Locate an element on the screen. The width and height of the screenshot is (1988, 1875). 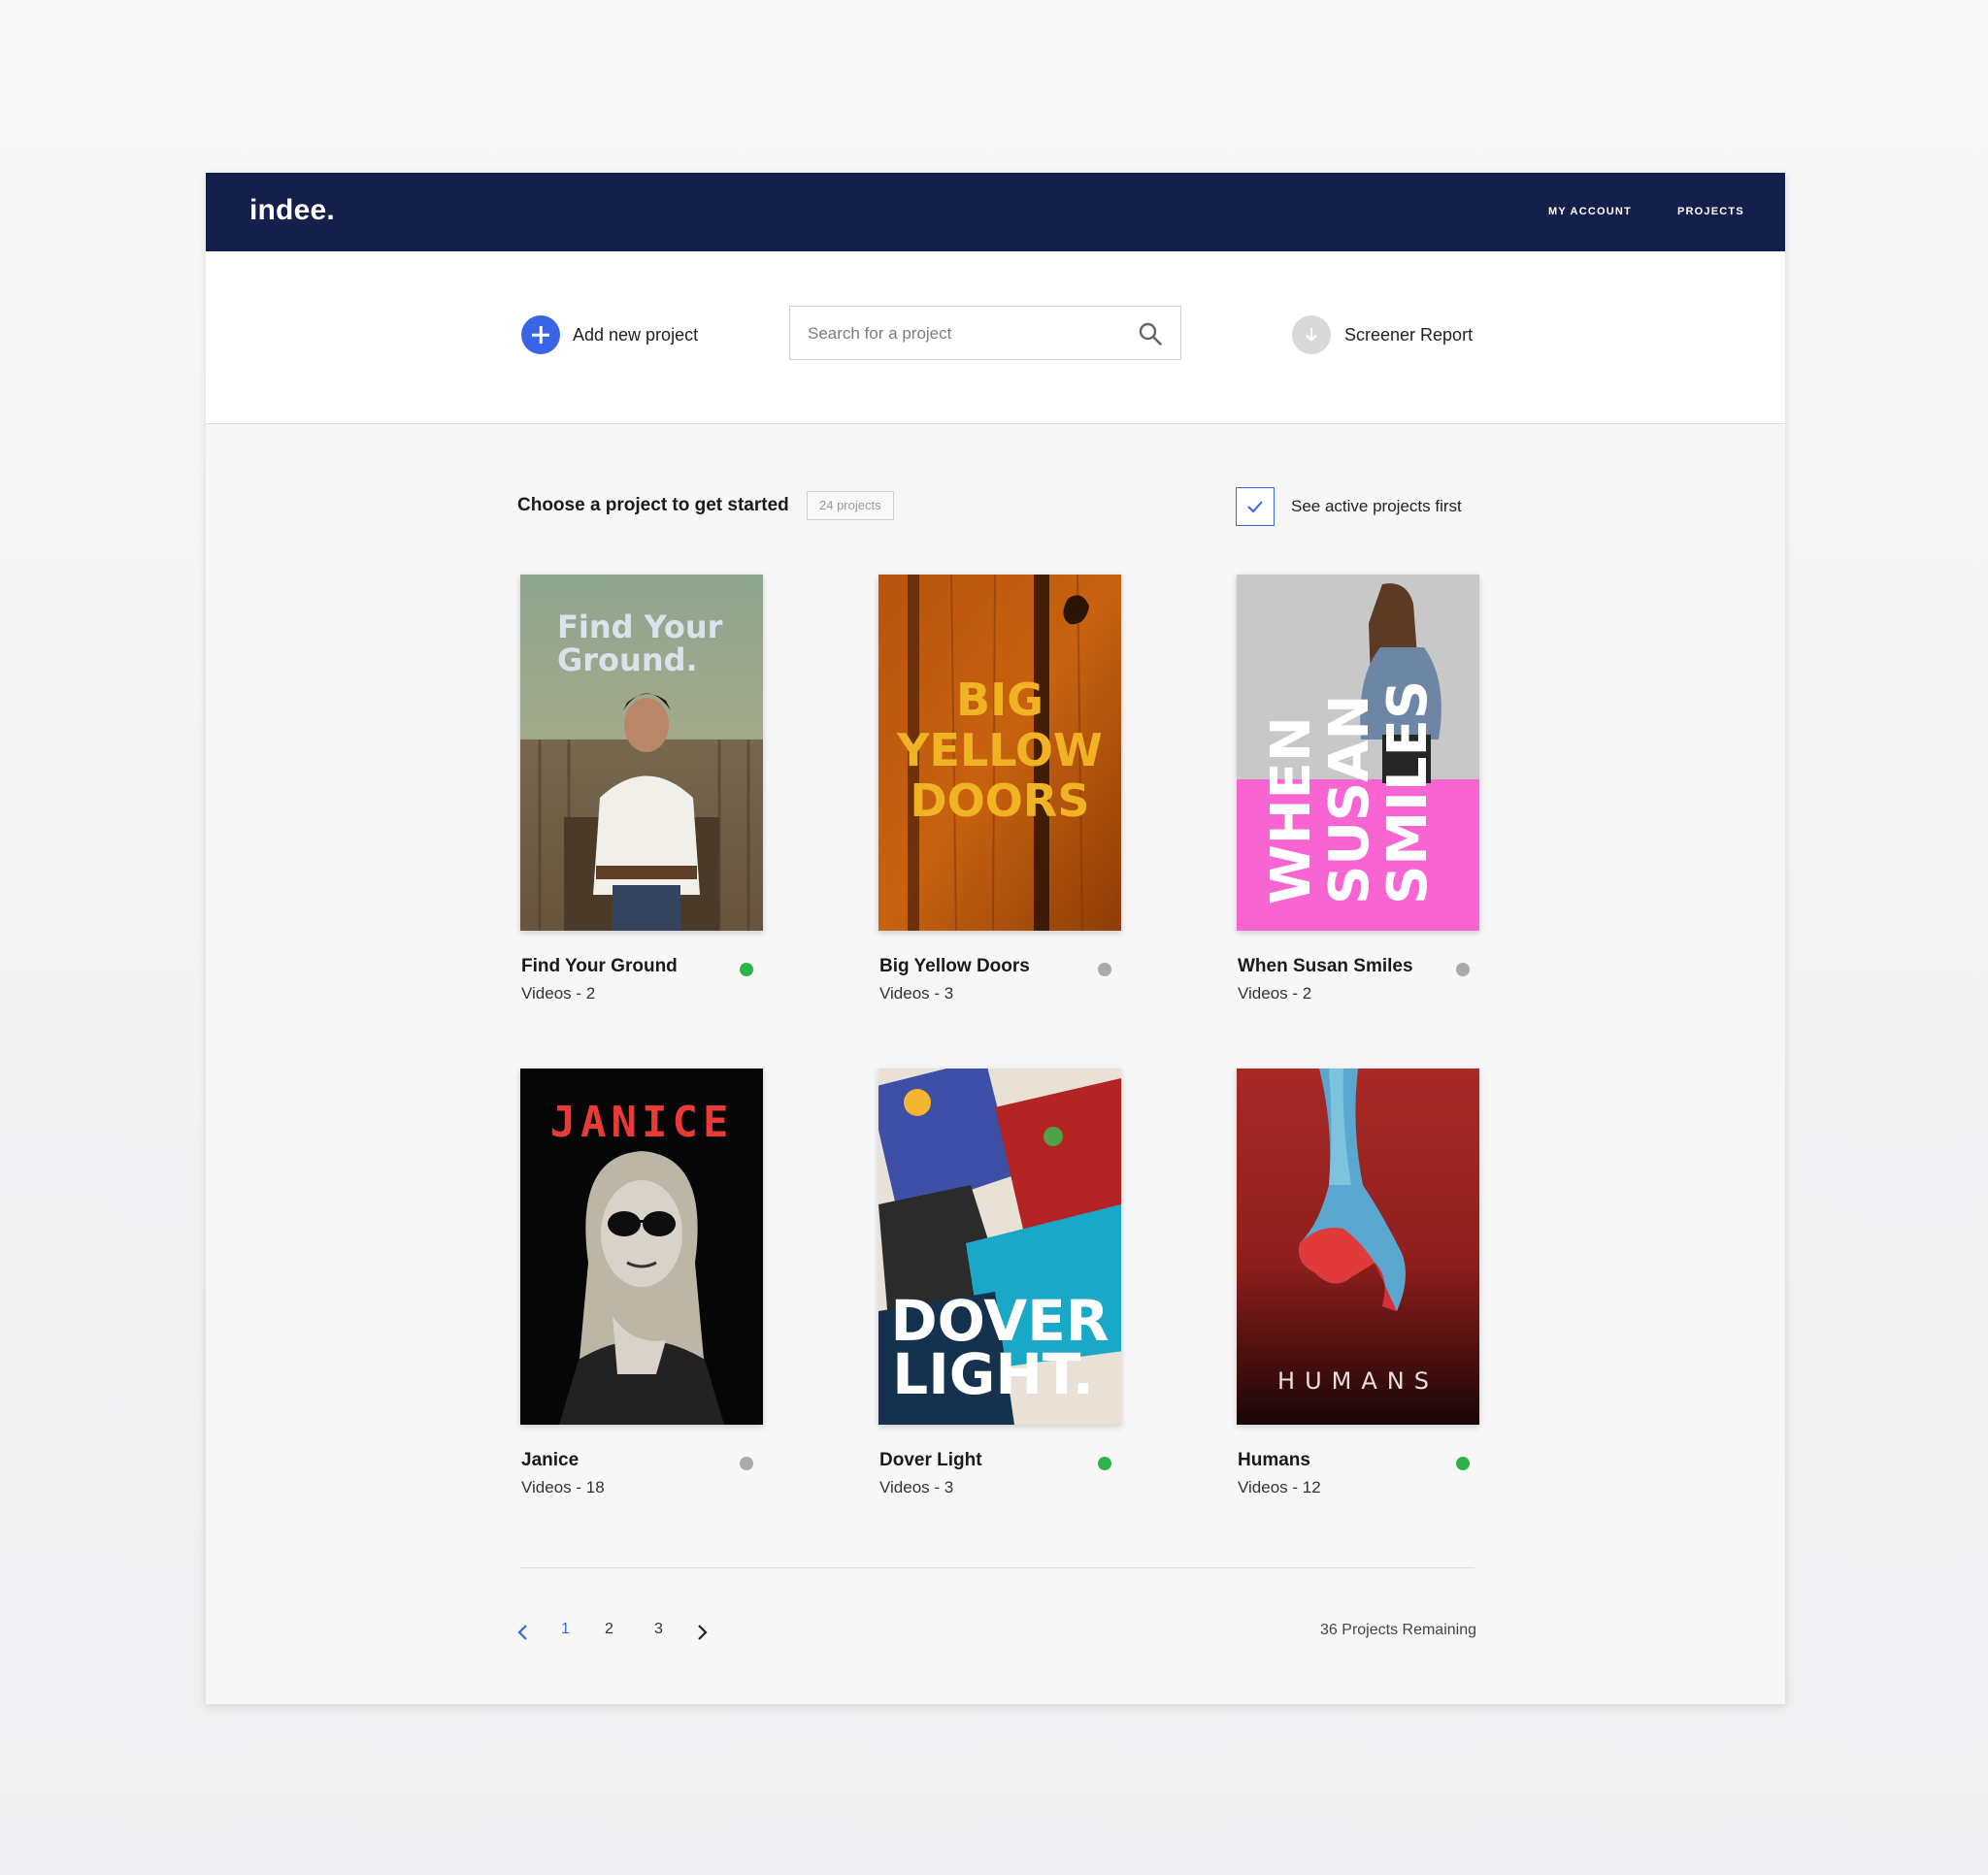
poster-title-line: LIGHT. is located at coordinates (993, 1374).